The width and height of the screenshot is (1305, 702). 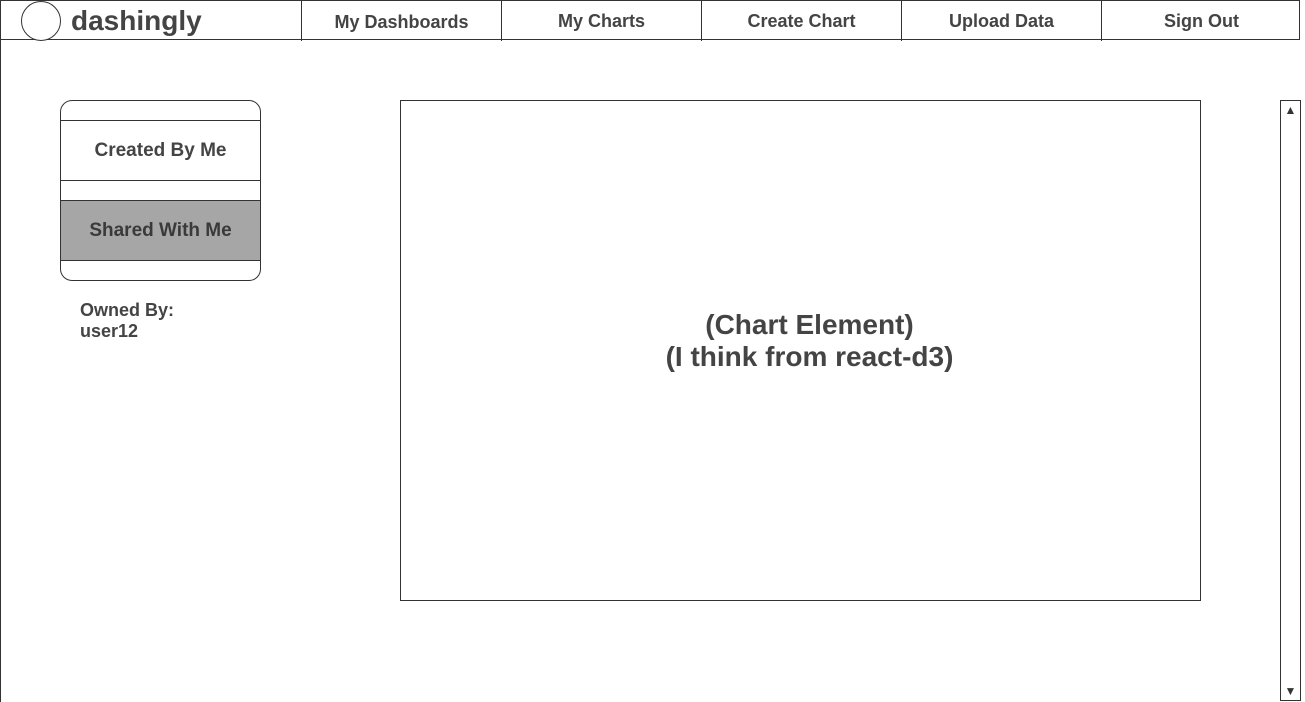 I want to click on shared-with-me-button: Shared With Me, so click(x=160, y=230).